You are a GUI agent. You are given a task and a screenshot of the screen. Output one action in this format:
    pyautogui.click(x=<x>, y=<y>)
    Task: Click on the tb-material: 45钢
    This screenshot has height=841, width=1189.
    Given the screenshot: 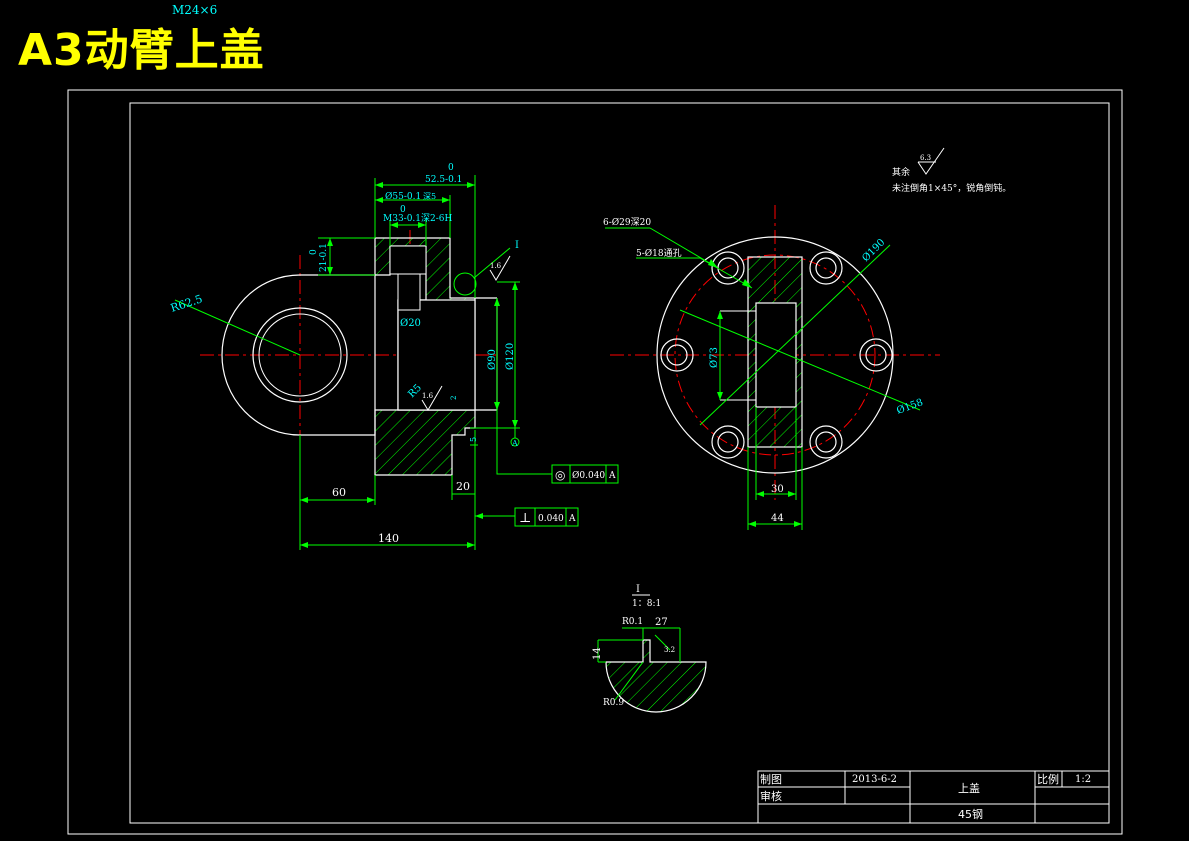 What is the action you would take?
    pyautogui.click(x=970, y=814)
    